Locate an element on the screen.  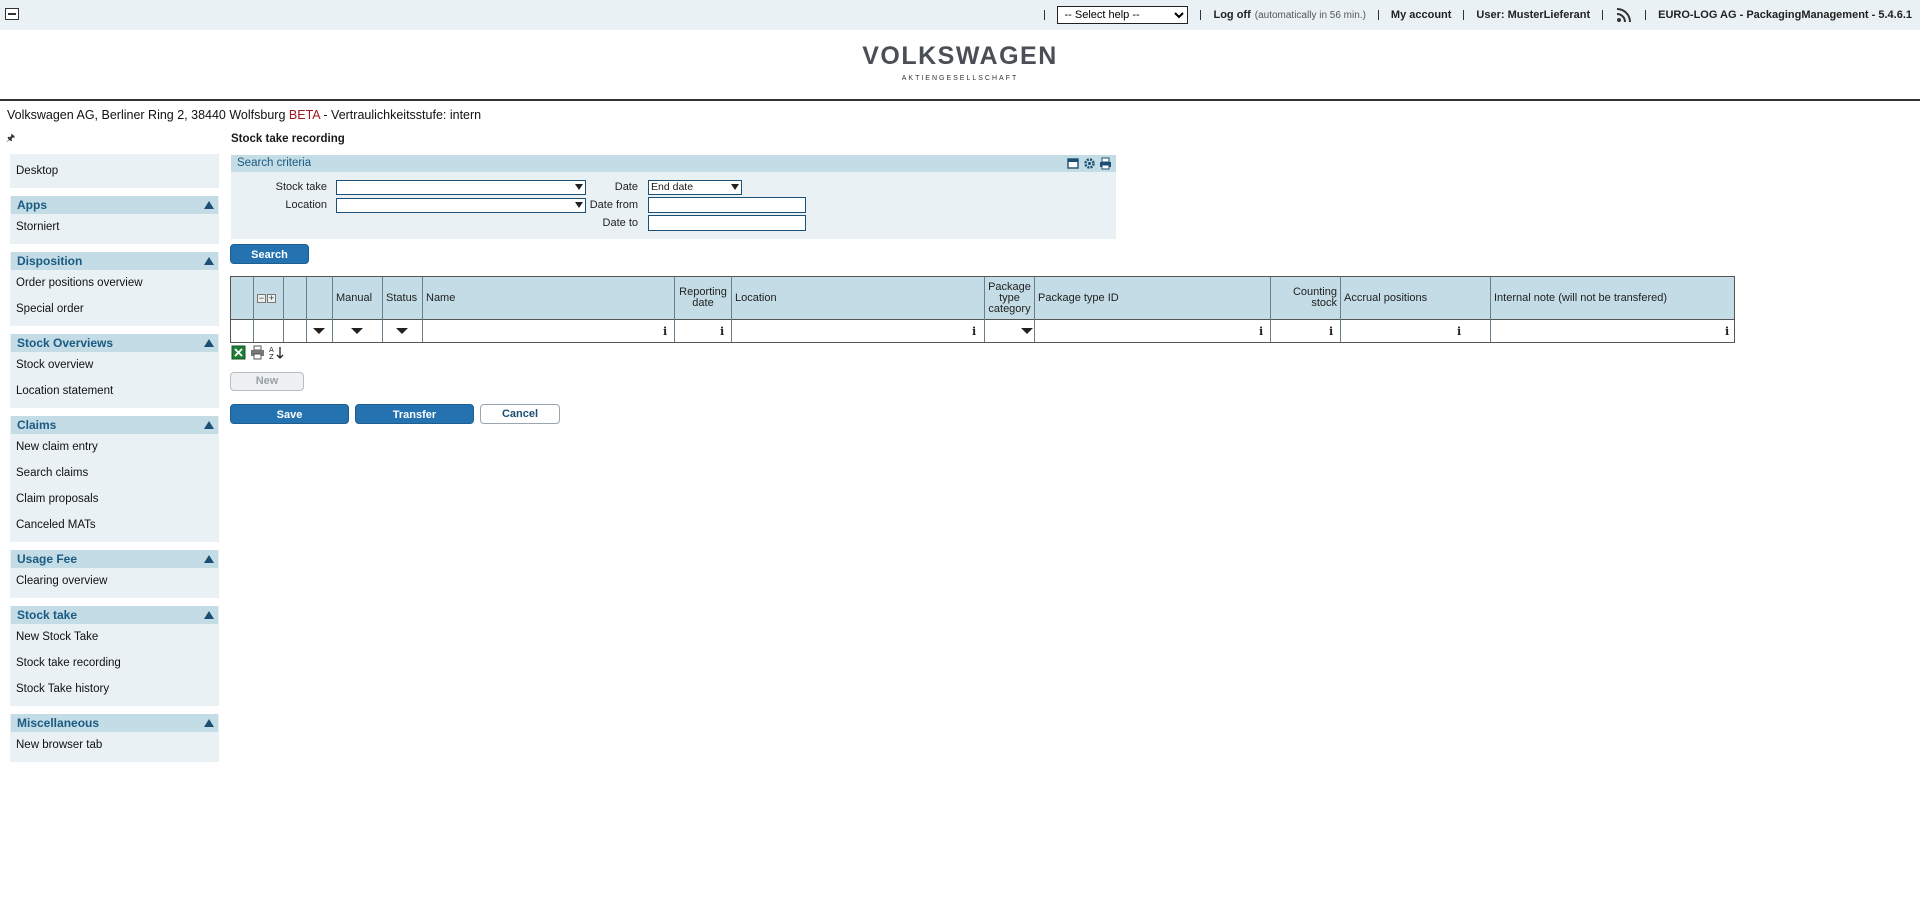
help-select: -- Select help -- is located at coordinates (1123, 15).